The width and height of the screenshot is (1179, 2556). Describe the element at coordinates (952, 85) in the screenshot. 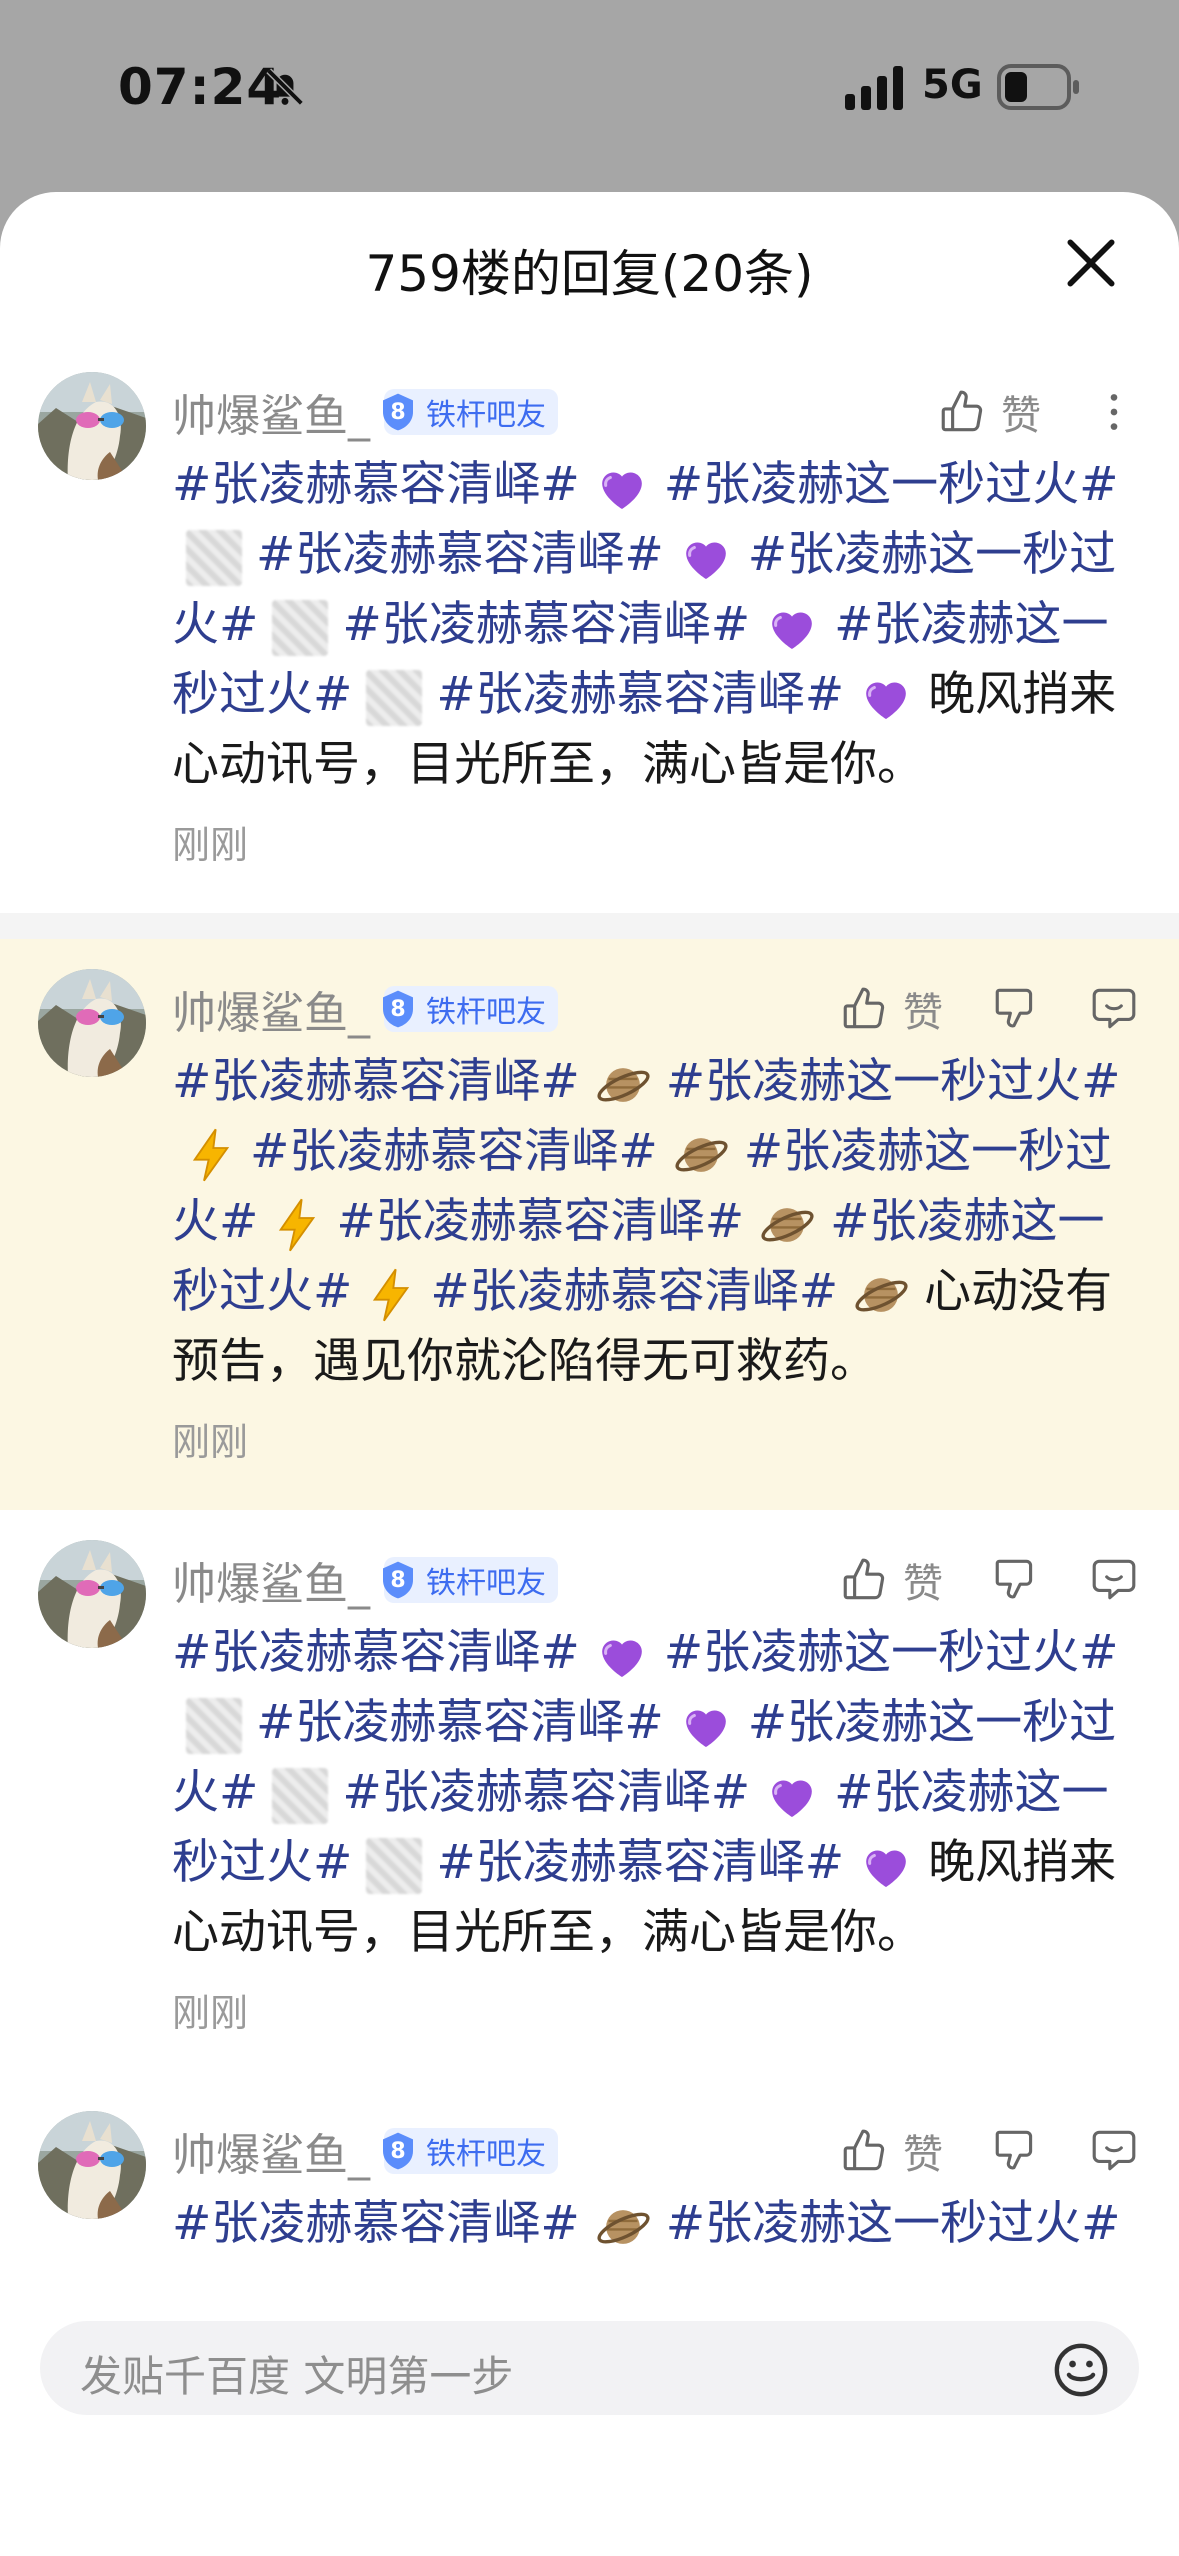

I see `network-type: 5G` at that location.